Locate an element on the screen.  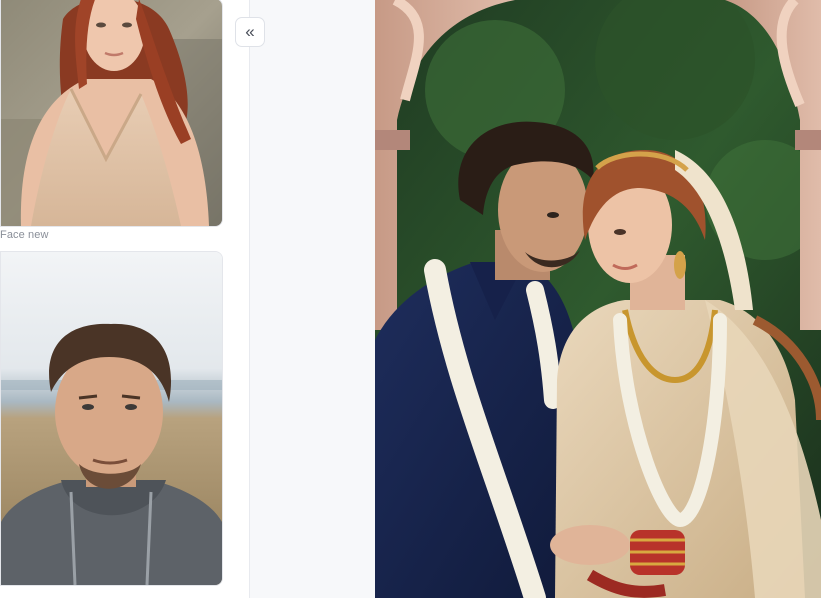
face-new-label: Face new is located at coordinates (24, 235).